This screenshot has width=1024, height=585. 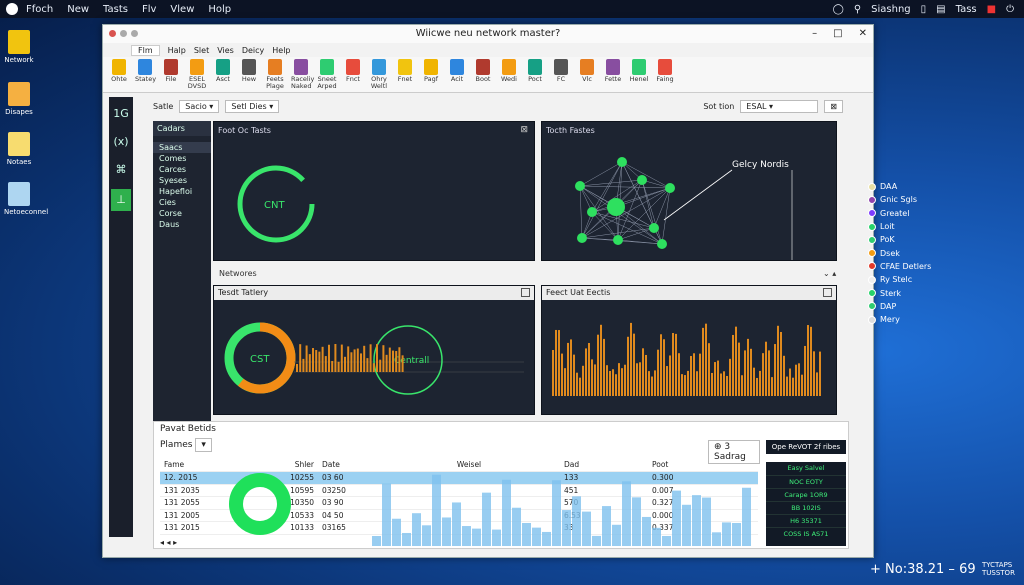 What do you see at coordinates (431, 71) in the screenshot?
I see `ribbon-button: Pagf` at bounding box center [431, 71].